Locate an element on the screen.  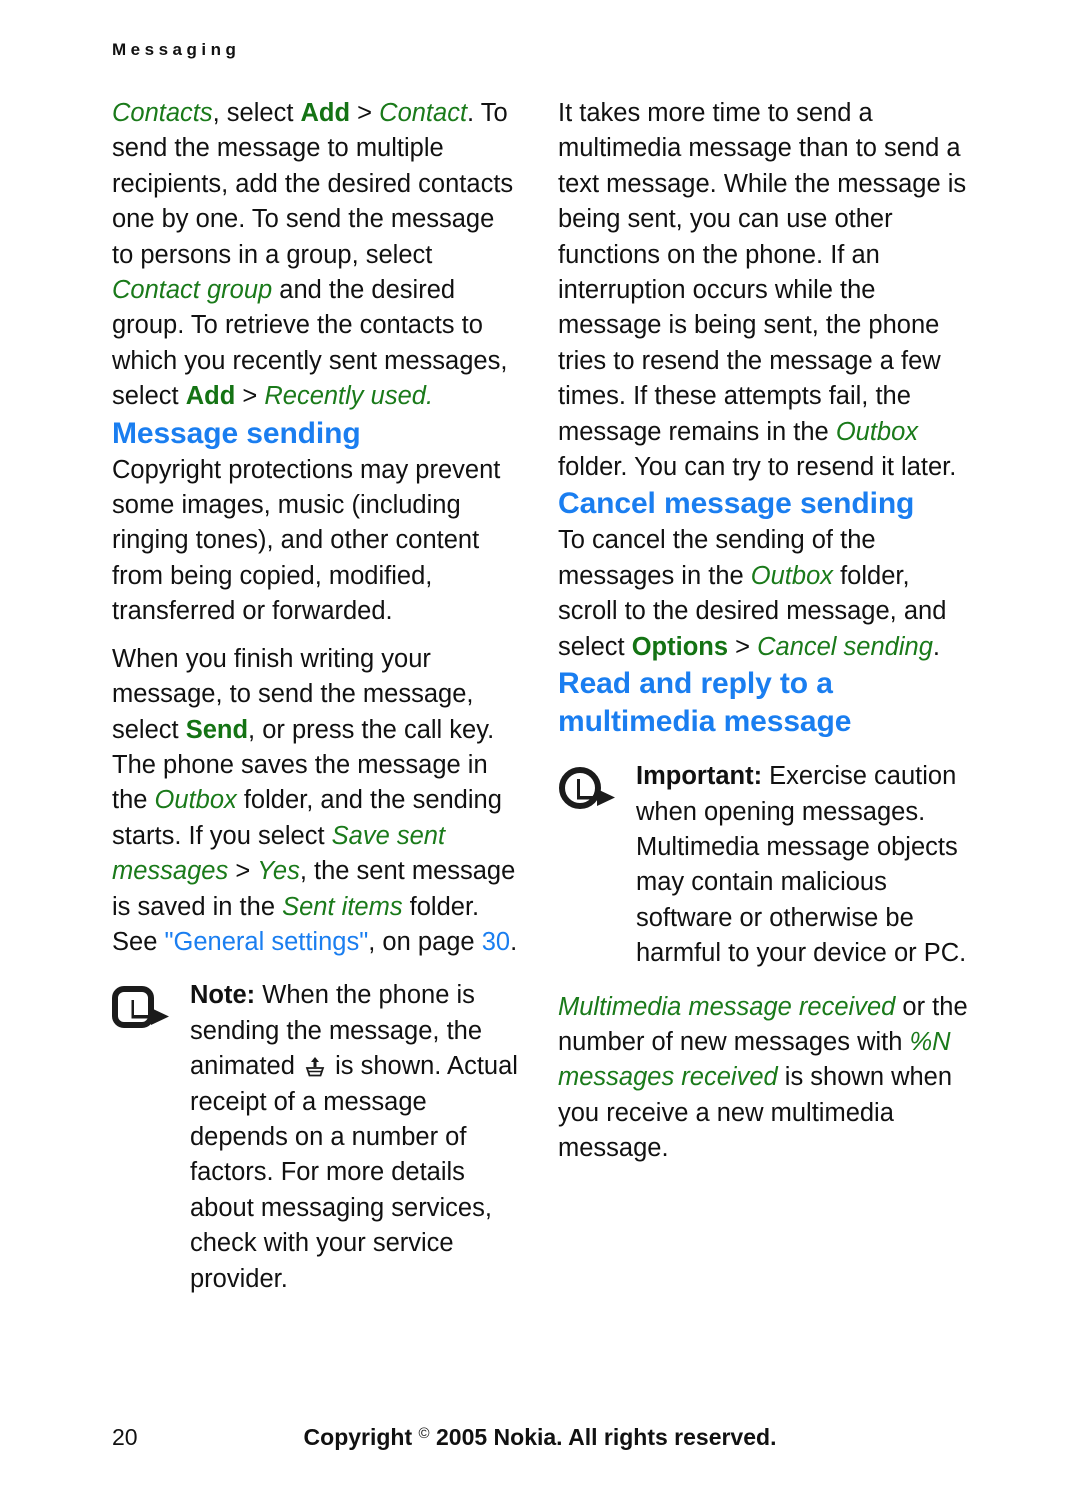
ui-command-options: Options is located at coordinates (680, 646).